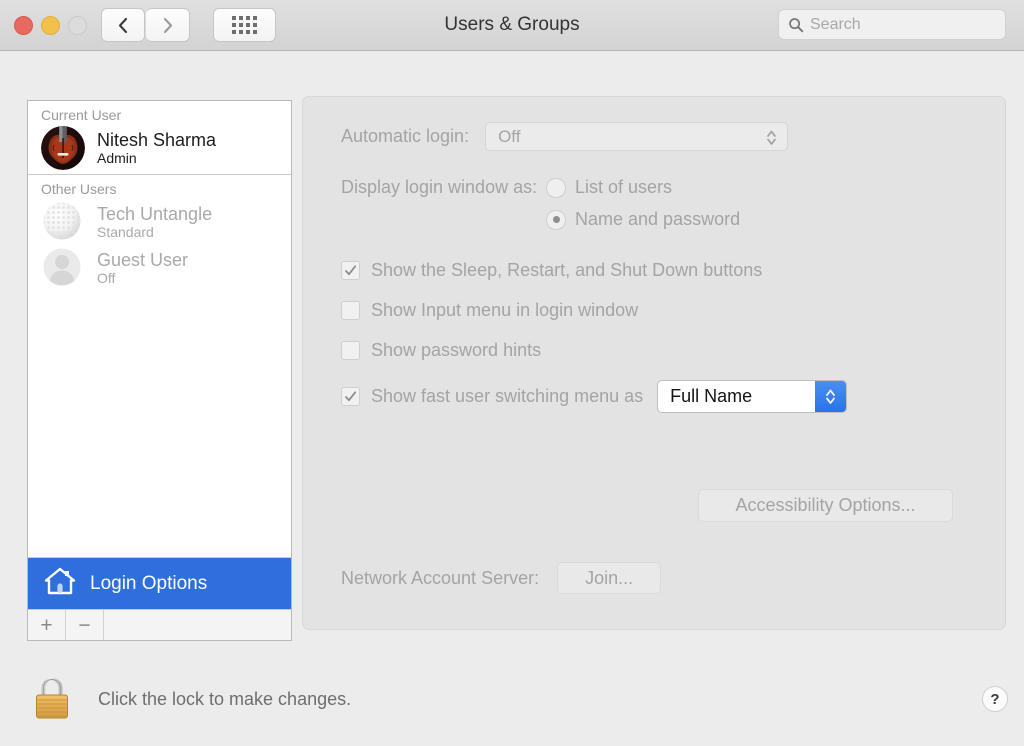 Image resolution: width=1024 pixels, height=746 pixels. I want to click on lock-area: Click the lock to make changes., so click(191, 699).